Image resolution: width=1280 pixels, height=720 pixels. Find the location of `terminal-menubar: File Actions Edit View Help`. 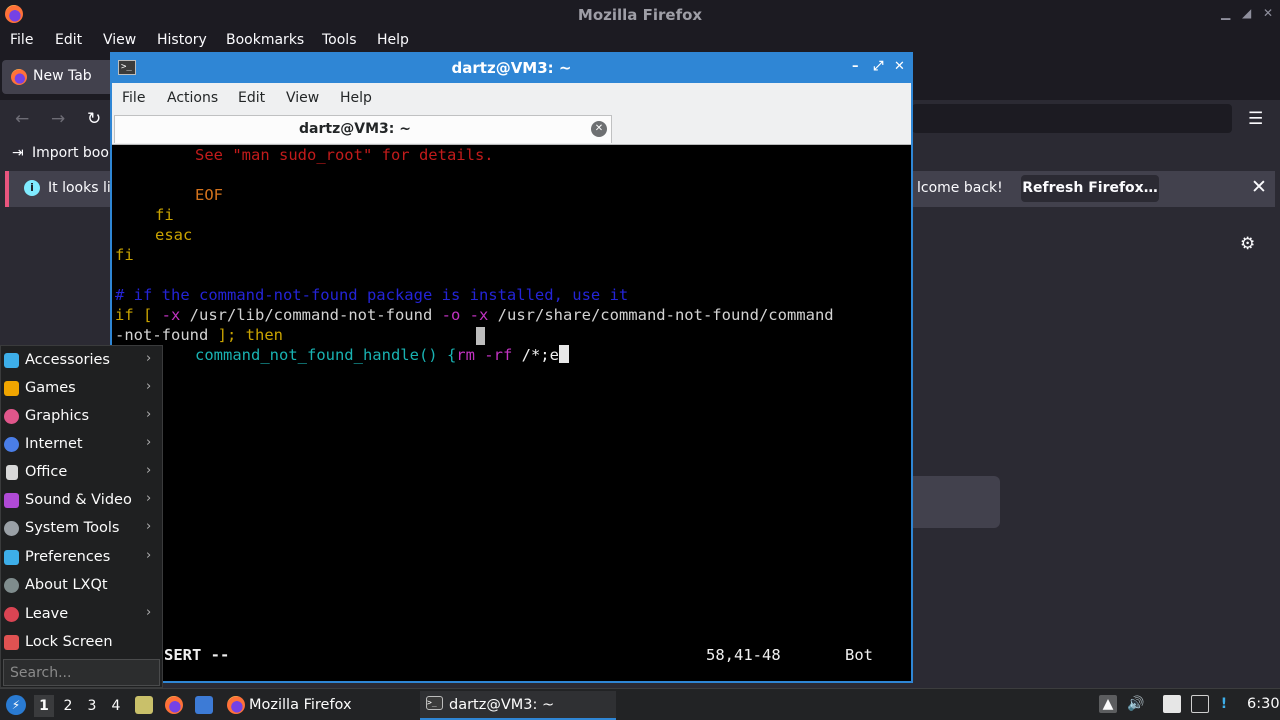

terminal-menubar: File Actions Edit View Help is located at coordinates (511, 98).